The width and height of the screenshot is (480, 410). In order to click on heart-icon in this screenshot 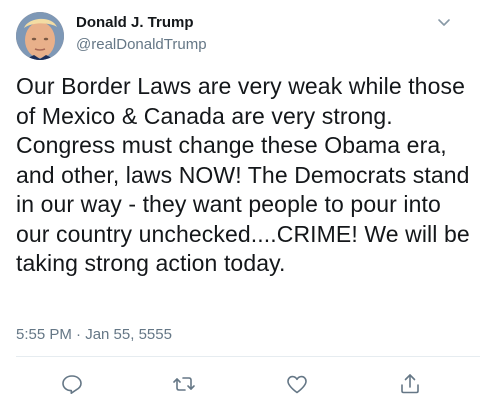, I will do `click(297, 384)`.